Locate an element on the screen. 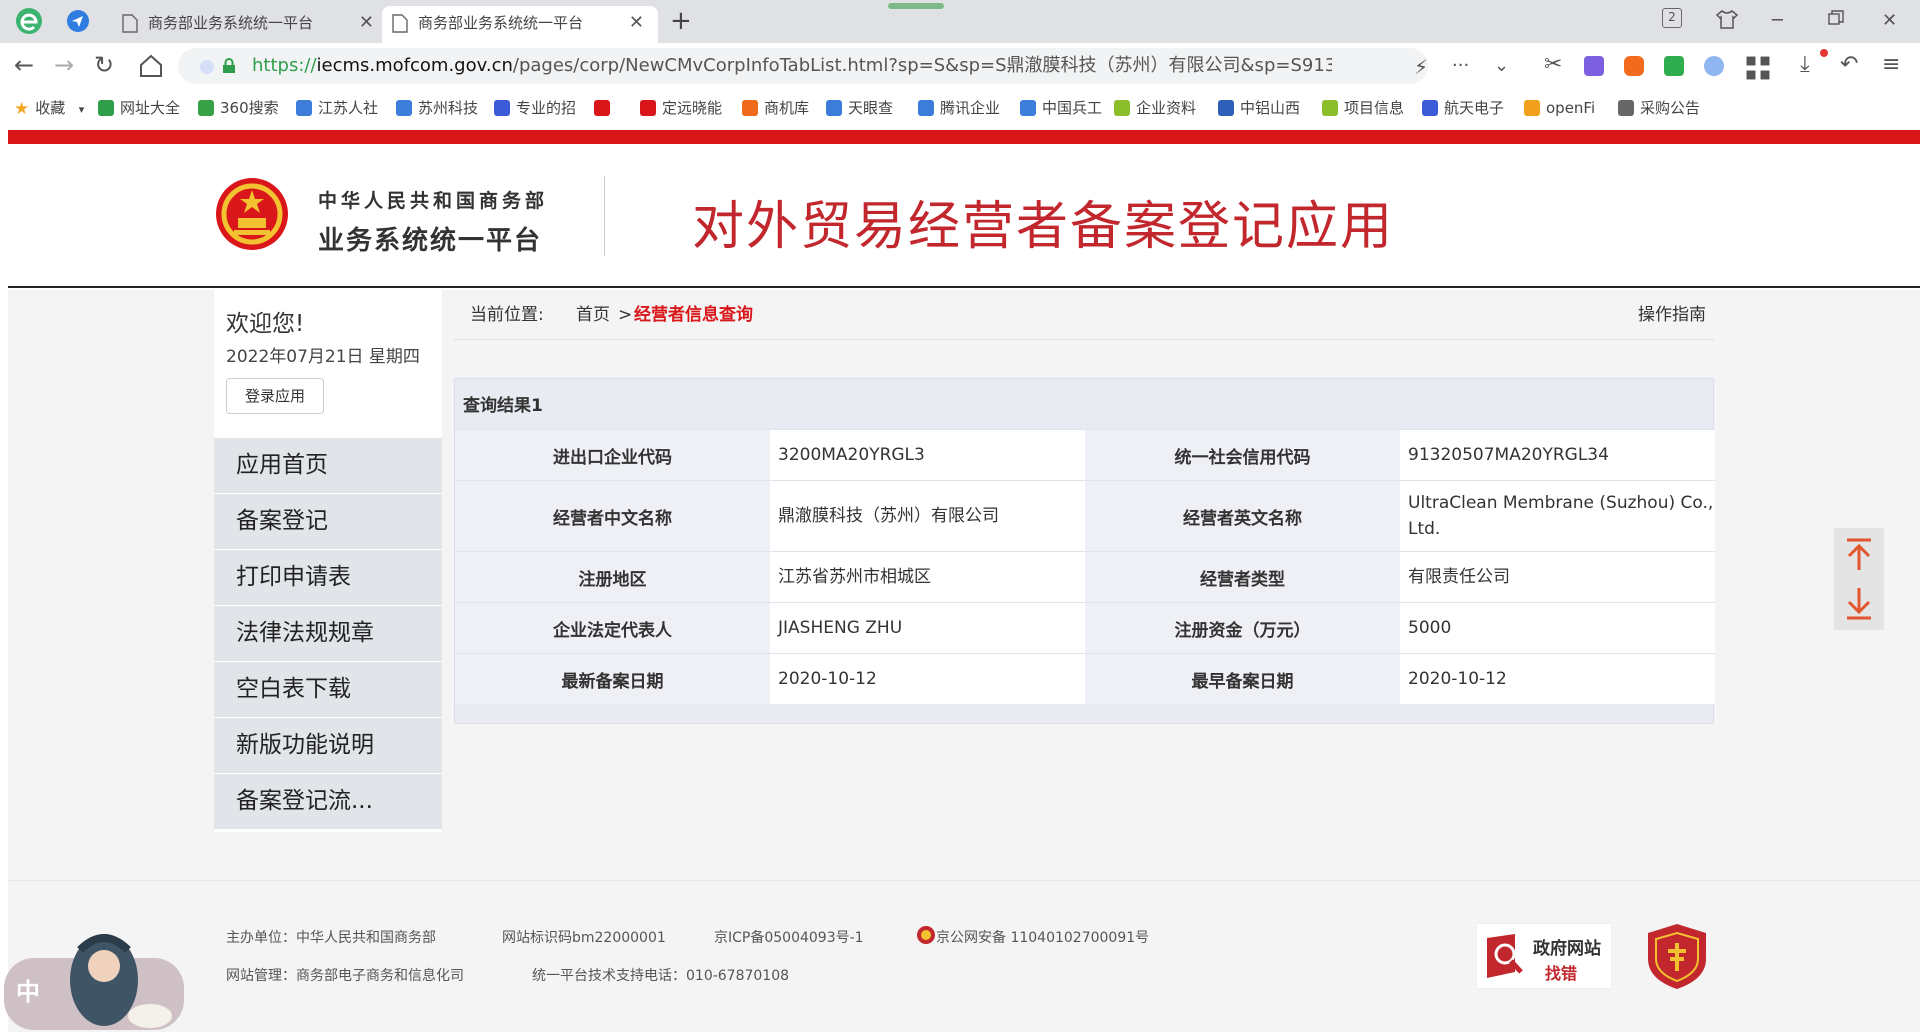  document-icon is located at coordinates (130, 23).